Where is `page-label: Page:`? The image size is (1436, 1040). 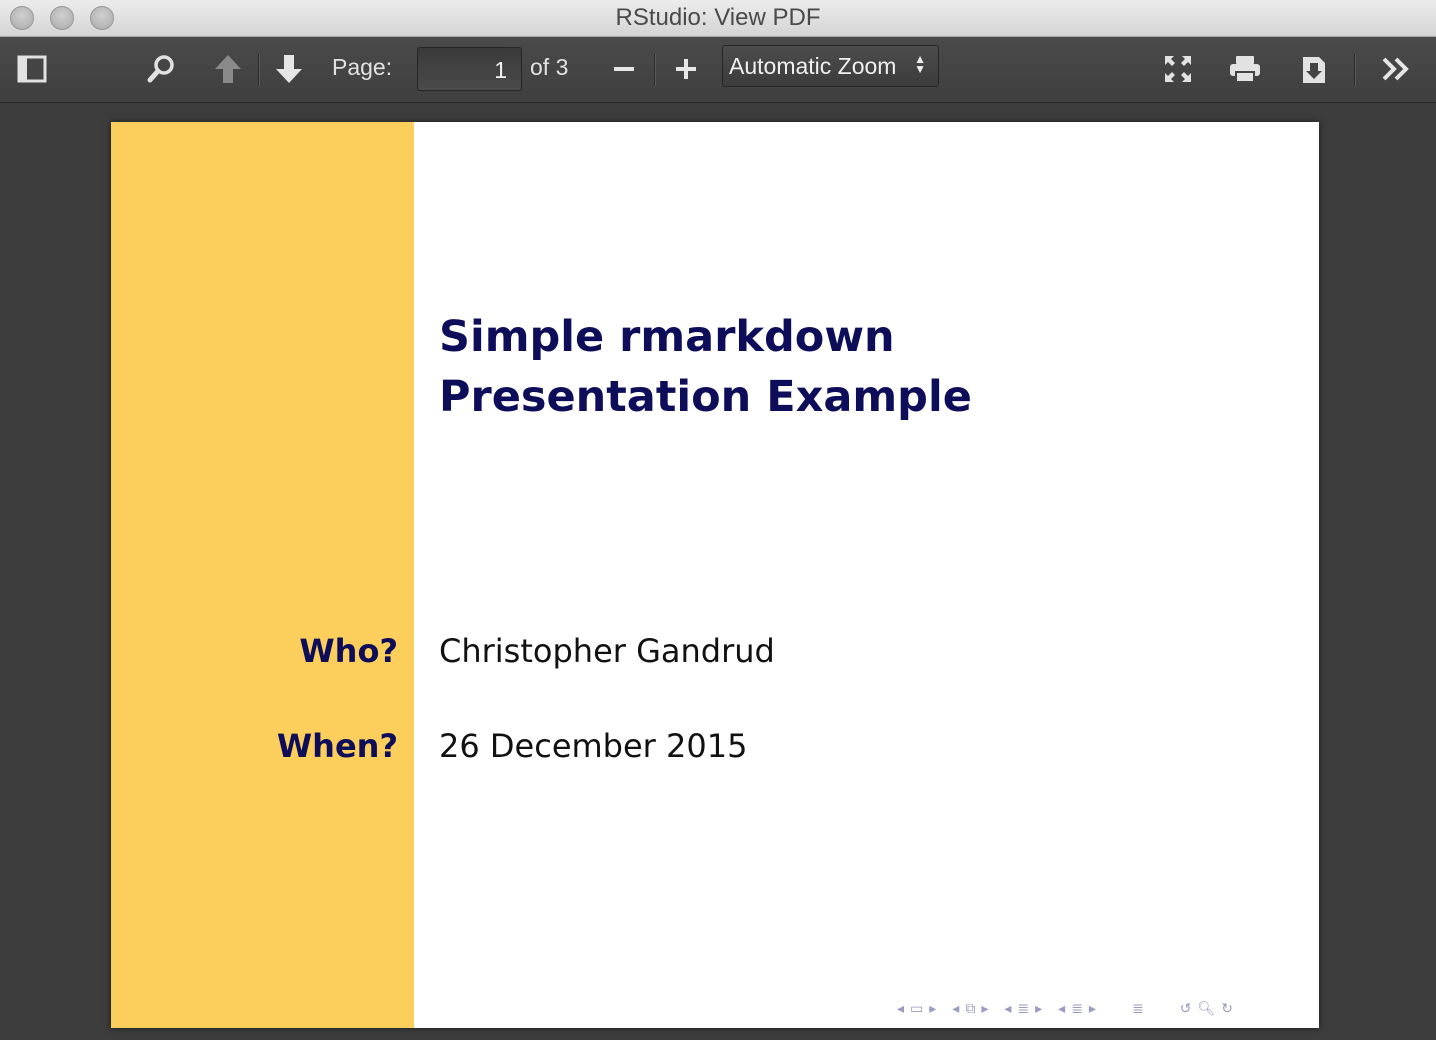 page-label: Page: is located at coordinates (362, 67).